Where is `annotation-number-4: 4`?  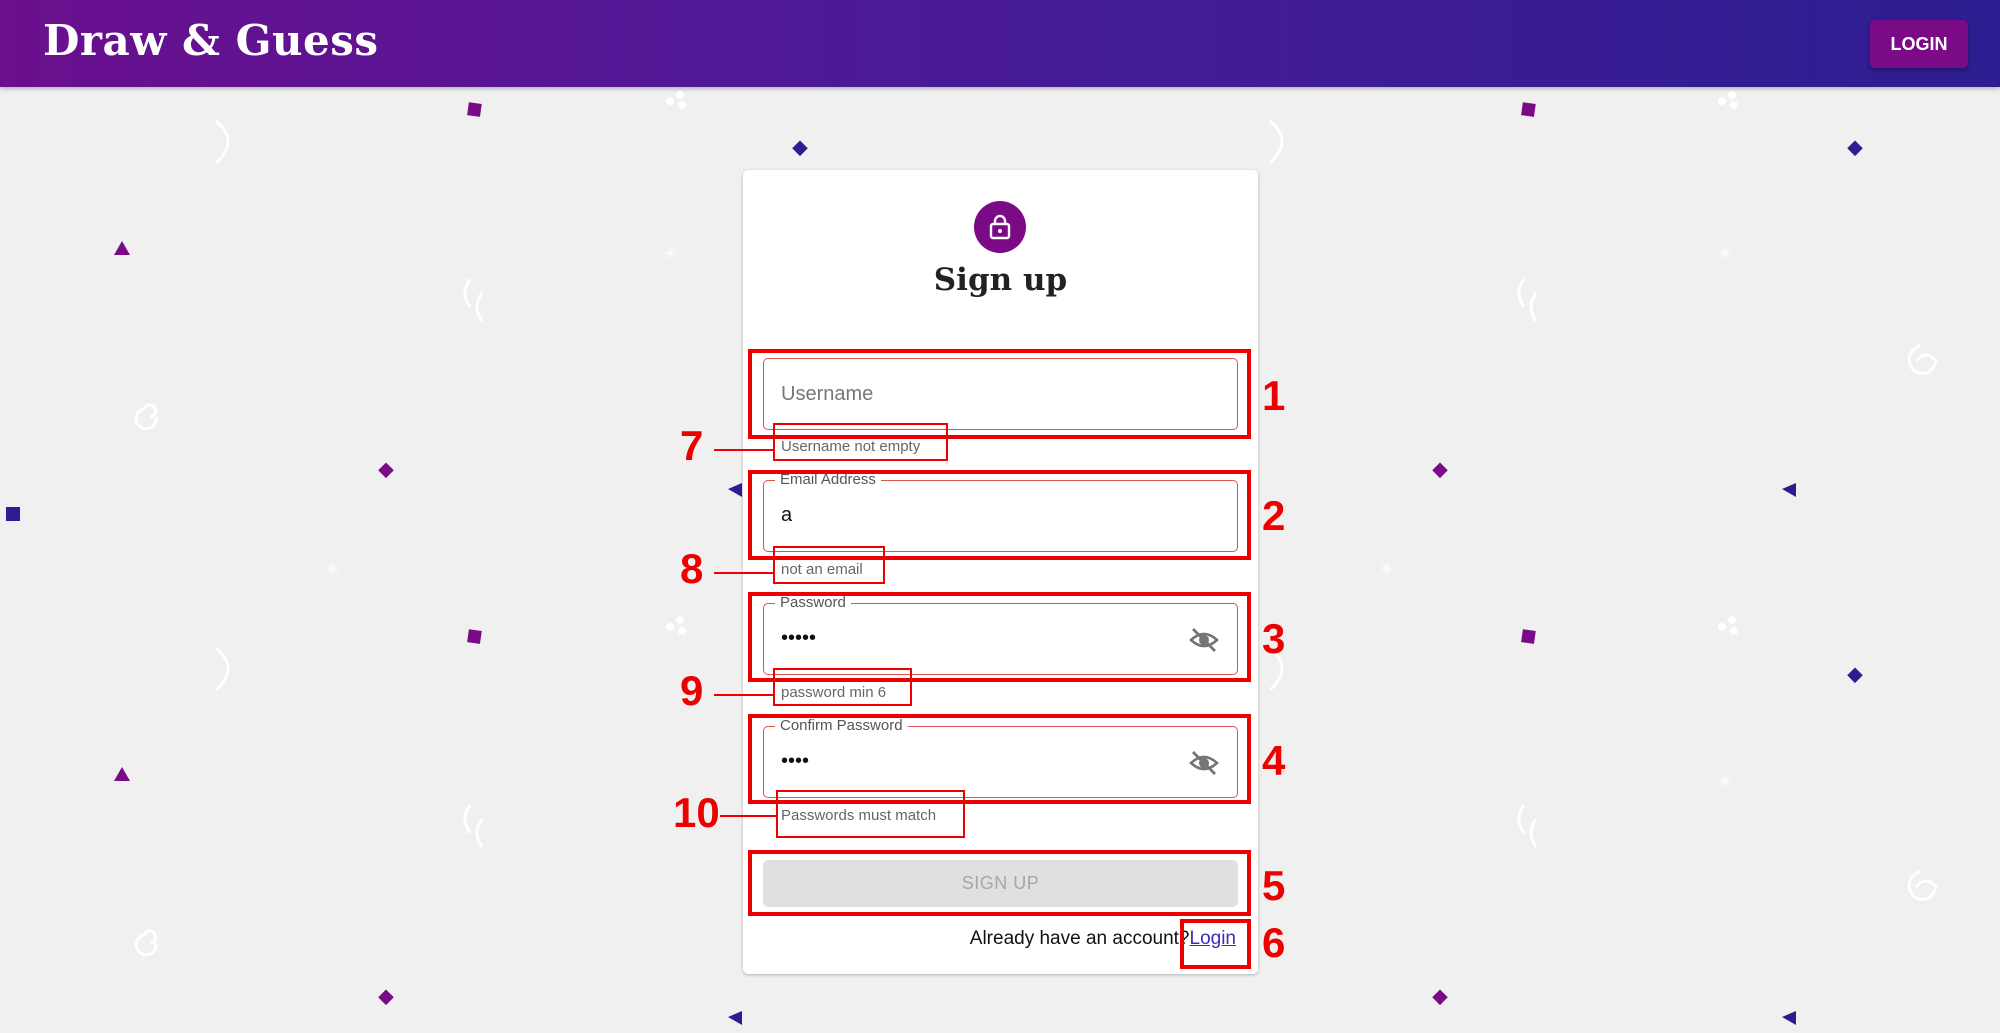
annotation-number-4: 4 is located at coordinates (1274, 760).